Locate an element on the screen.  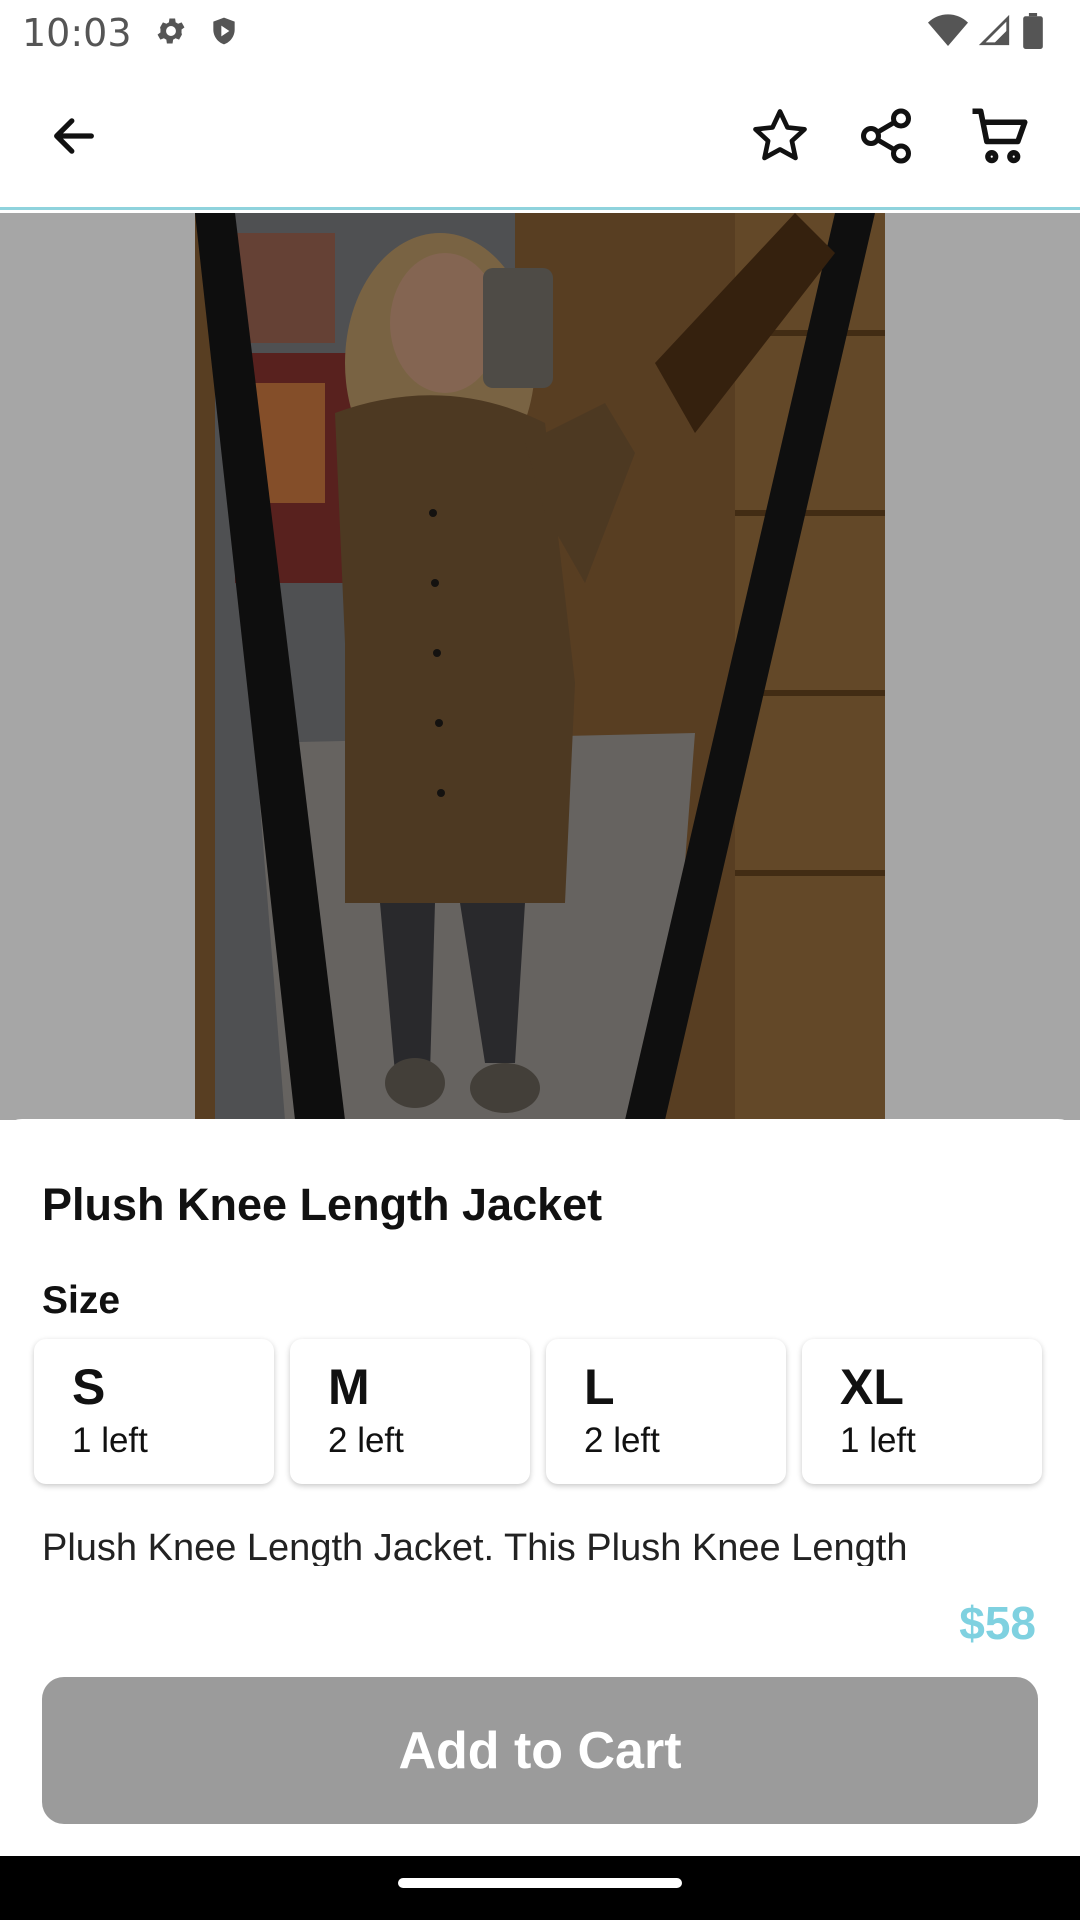
back-arrow-icon is located at coordinates (74, 138).